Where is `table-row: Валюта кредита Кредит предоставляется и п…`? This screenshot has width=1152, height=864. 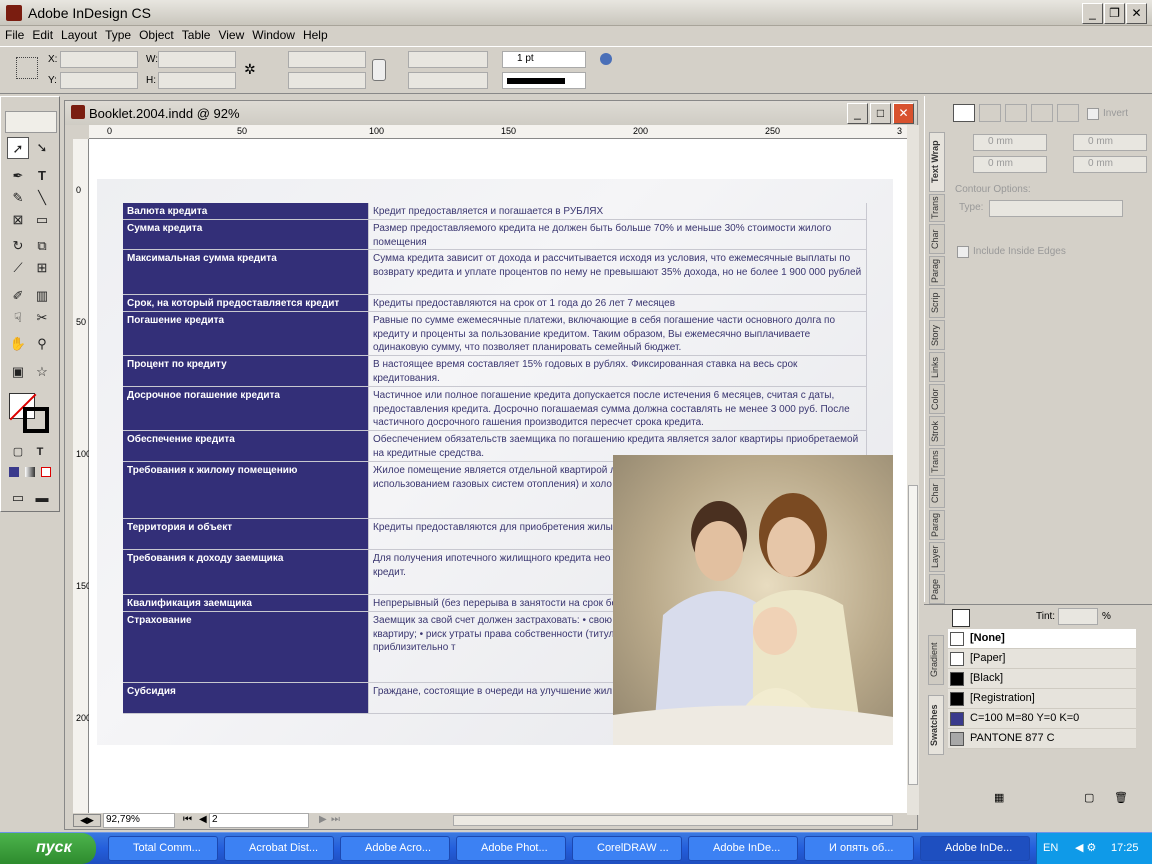
table-row: Валюта кредита Кредит предоставляется и п… is located at coordinates (495, 211).